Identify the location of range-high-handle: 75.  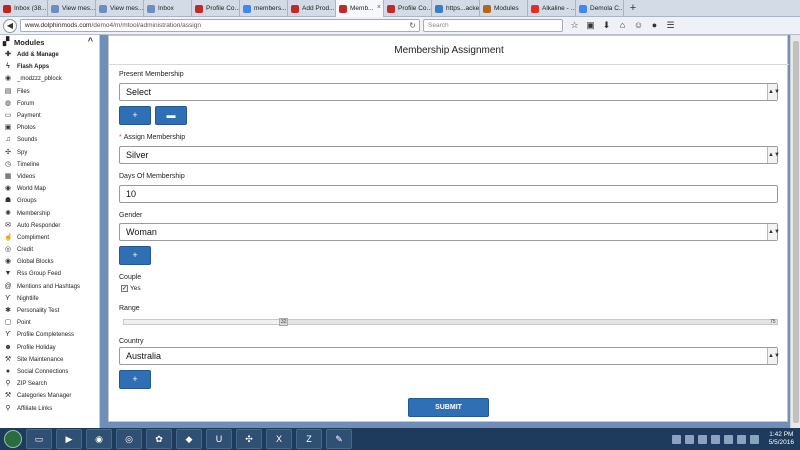
(773, 322).